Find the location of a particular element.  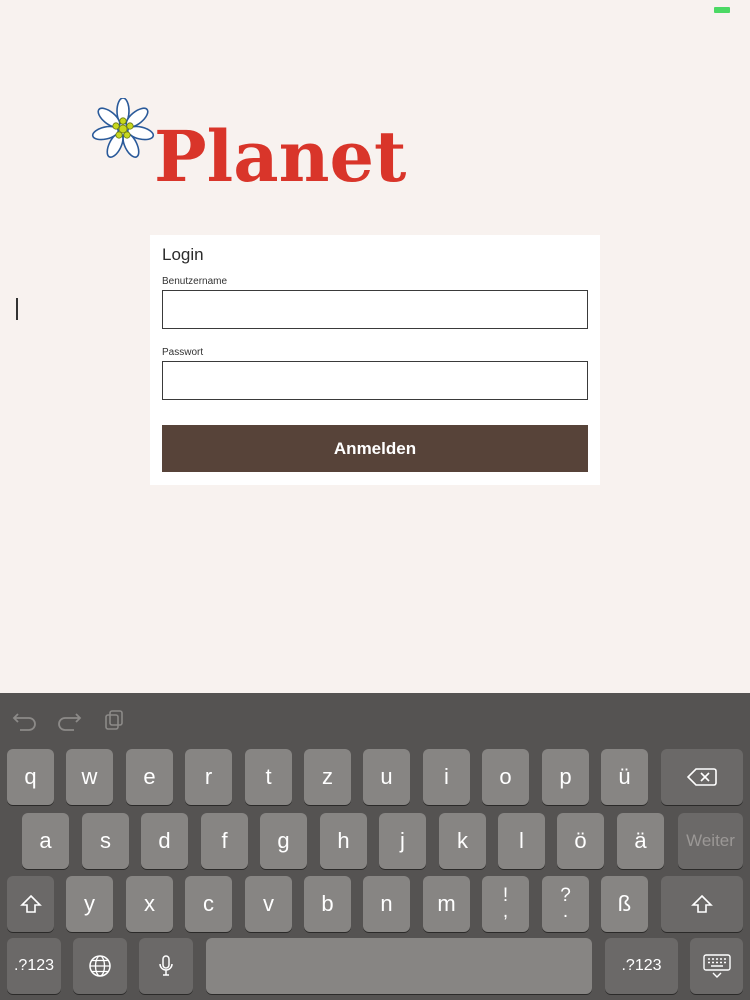

key-o: o is located at coordinates (505, 777).